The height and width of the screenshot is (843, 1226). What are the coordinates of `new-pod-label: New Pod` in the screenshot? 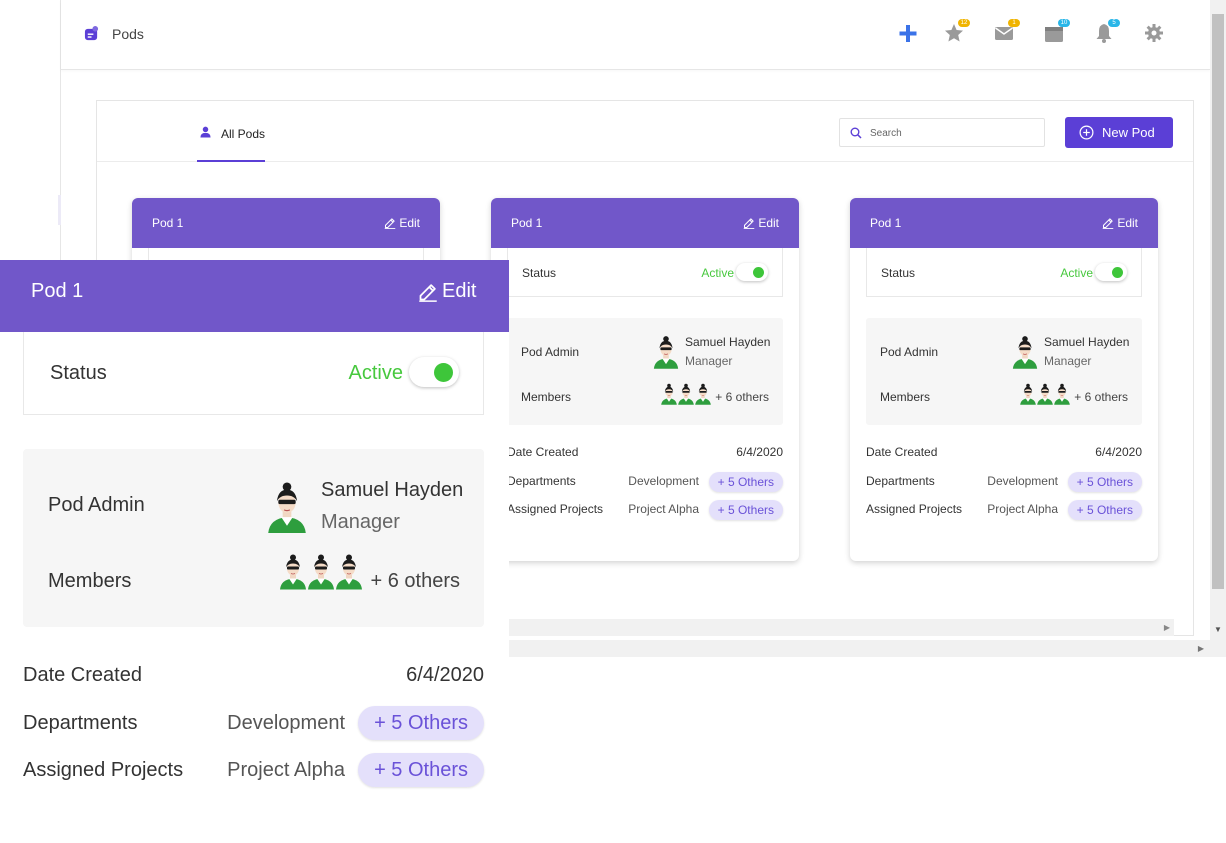 It's located at (1128, 132).